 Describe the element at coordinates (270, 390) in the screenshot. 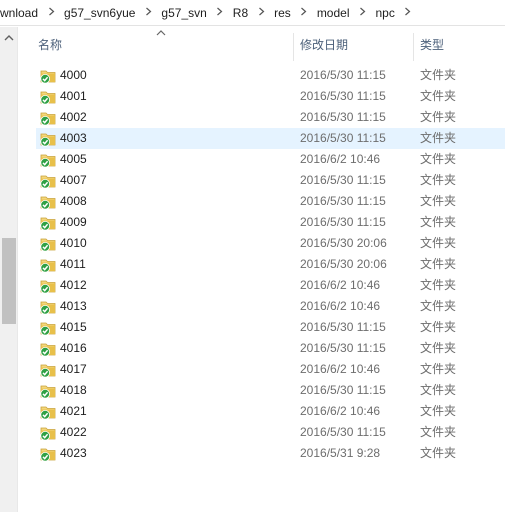

I see `list-item: 4018 2016/5/30 11:15 文件夹` at that location.